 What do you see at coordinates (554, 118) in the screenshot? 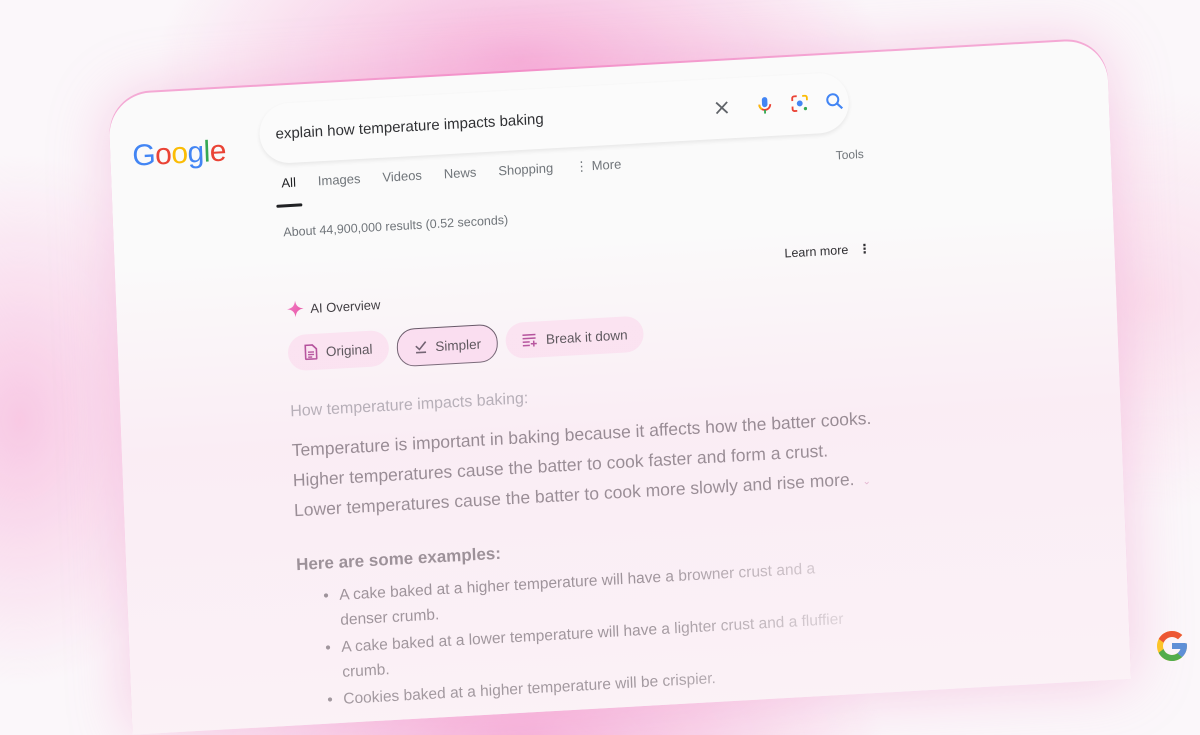
I see `search-box: explain how temperature impacts baking` at bounding box center [554, 118].